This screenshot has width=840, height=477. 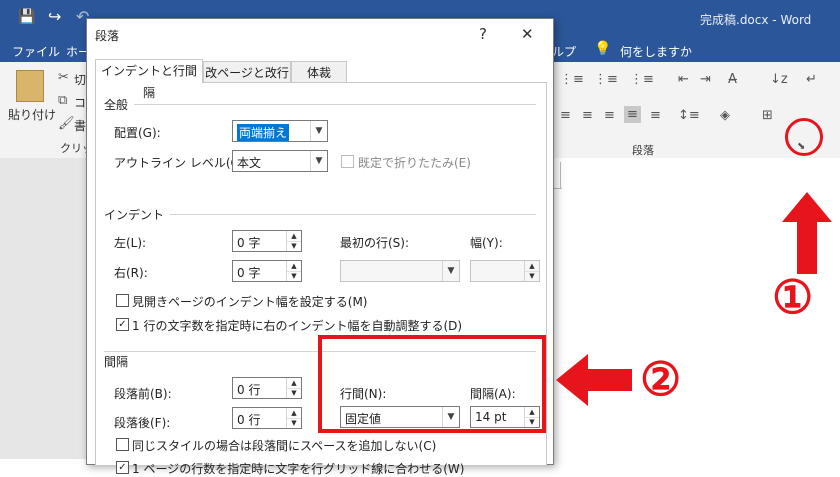 What do you see at coordinates (181, 163) in the screenshot?
I see `outline-level-label: アウトライン レベル(O):` at bounding box center [181, 163].